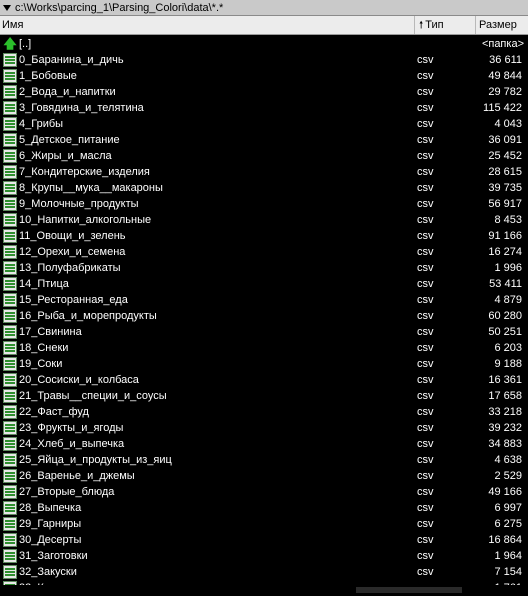  I want to click on file-row: 6_Жиры_и_масла csv 25 452, so click(264, 156).